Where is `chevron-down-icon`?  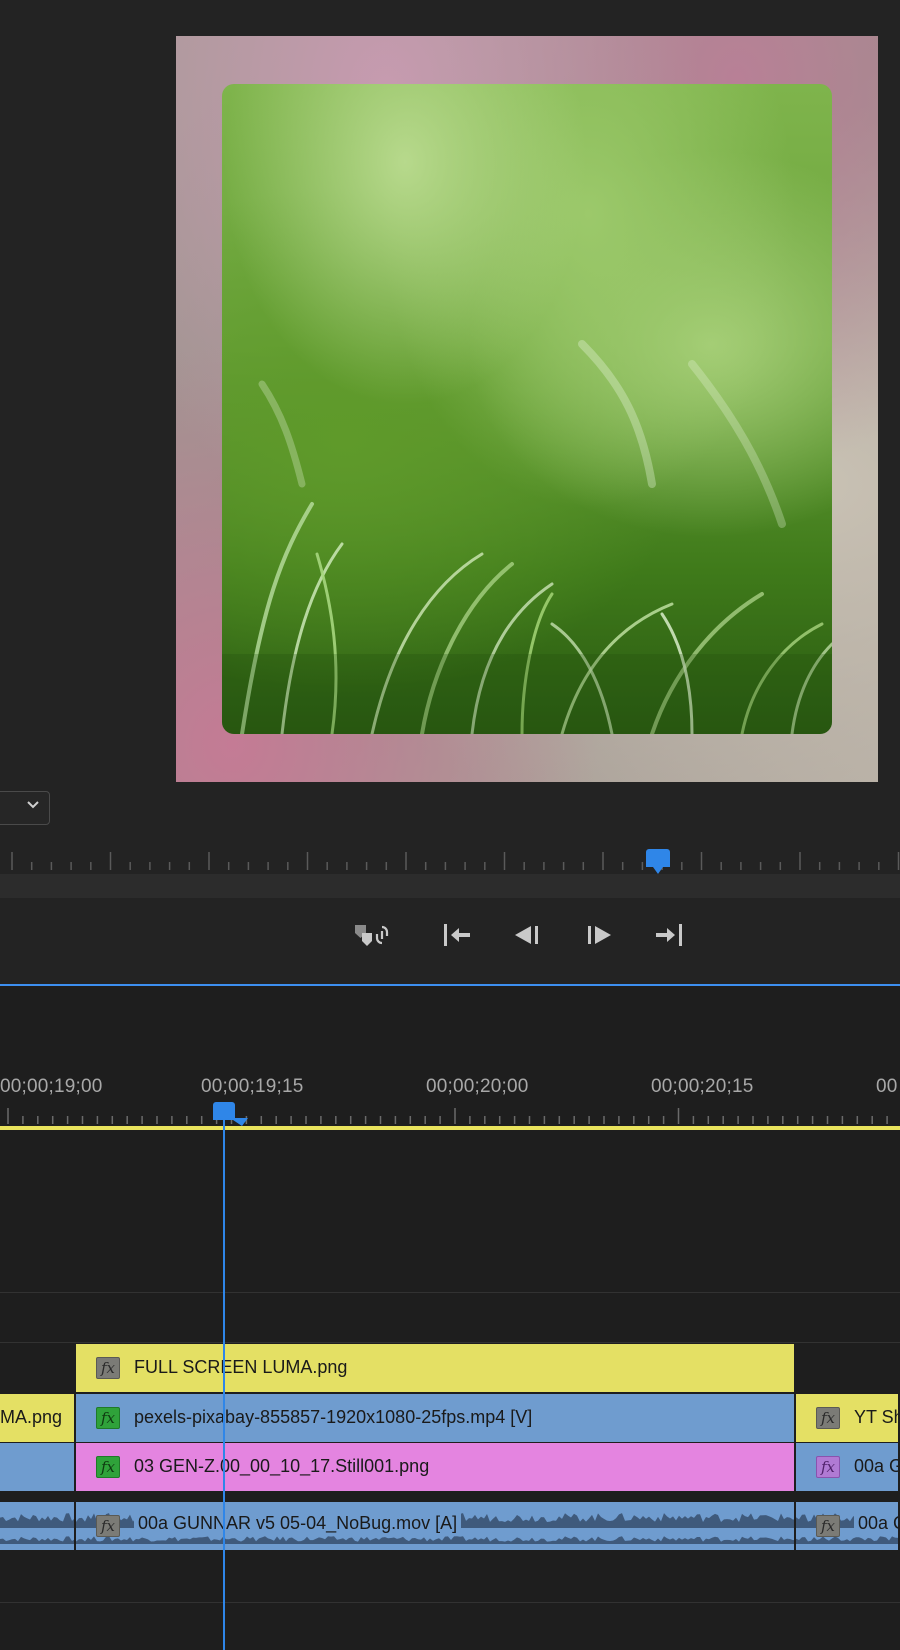
chevron-down-icon is located at coordinates (33, 806).